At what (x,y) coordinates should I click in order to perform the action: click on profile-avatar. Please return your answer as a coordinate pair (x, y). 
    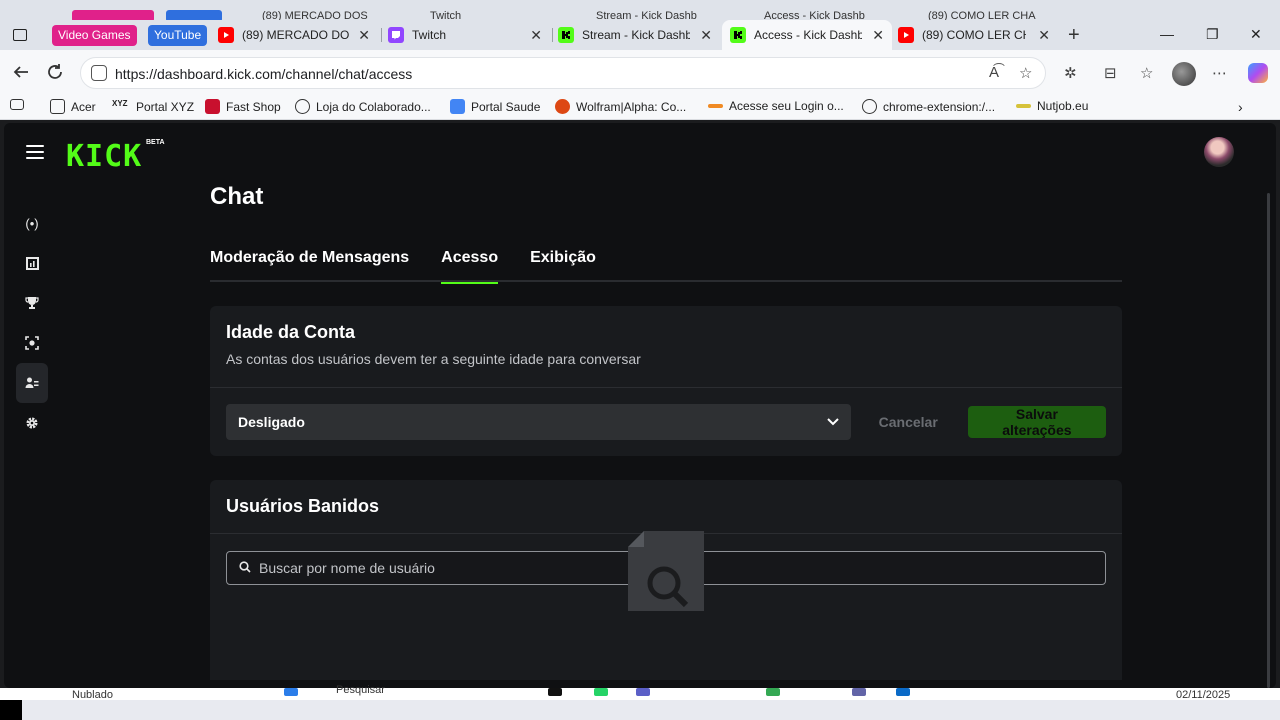
    Looking at the image, I should click on (1184, 74).